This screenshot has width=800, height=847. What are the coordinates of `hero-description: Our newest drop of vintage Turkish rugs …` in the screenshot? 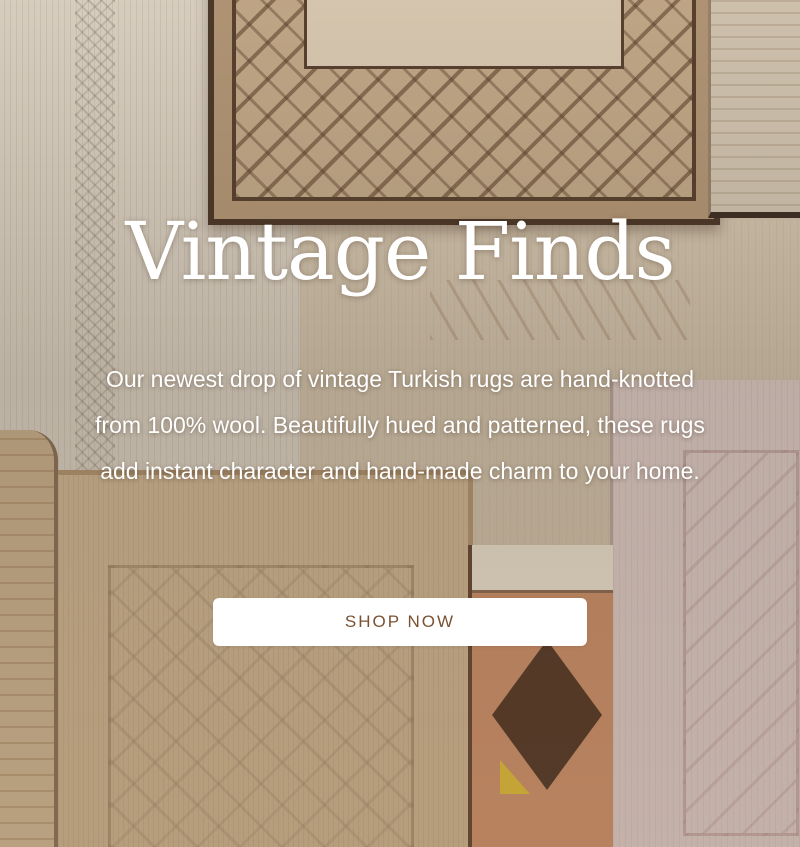 It's located at (400, 425).